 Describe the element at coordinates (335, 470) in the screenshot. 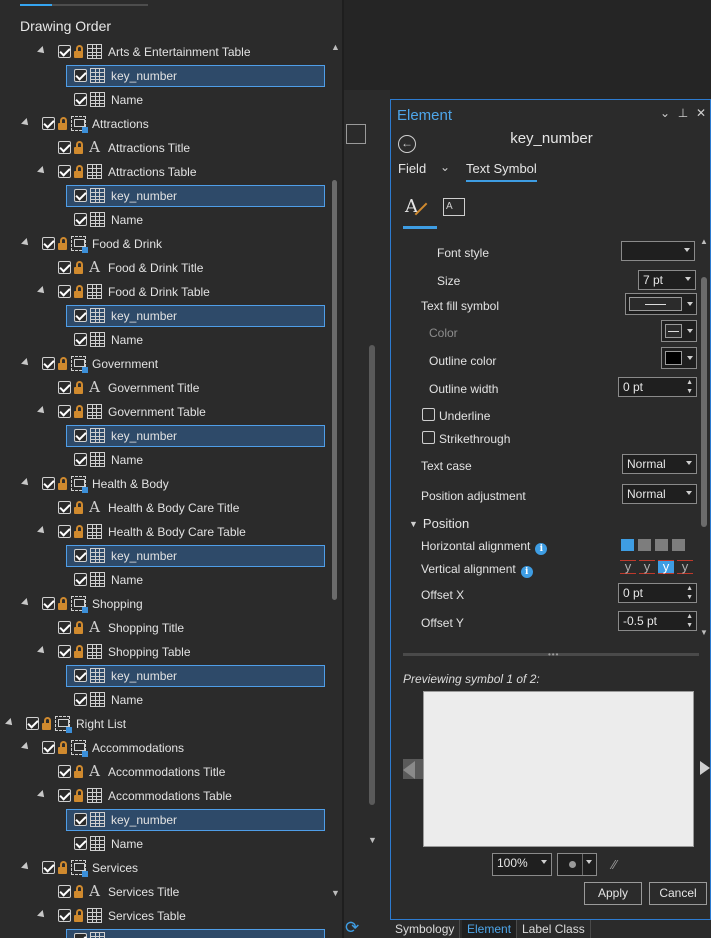

I see `tree-scrollbar: ▲ ▼` at that location.